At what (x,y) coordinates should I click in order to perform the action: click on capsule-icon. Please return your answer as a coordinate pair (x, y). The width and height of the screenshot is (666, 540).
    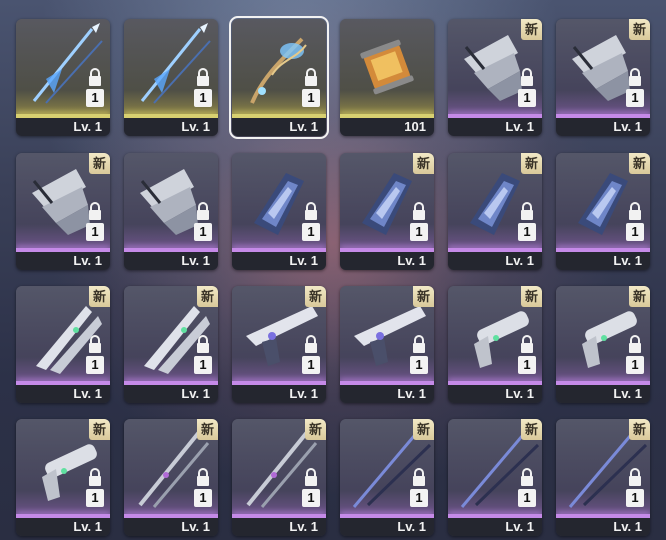
    Looking at the image, I should click on (387, 66).